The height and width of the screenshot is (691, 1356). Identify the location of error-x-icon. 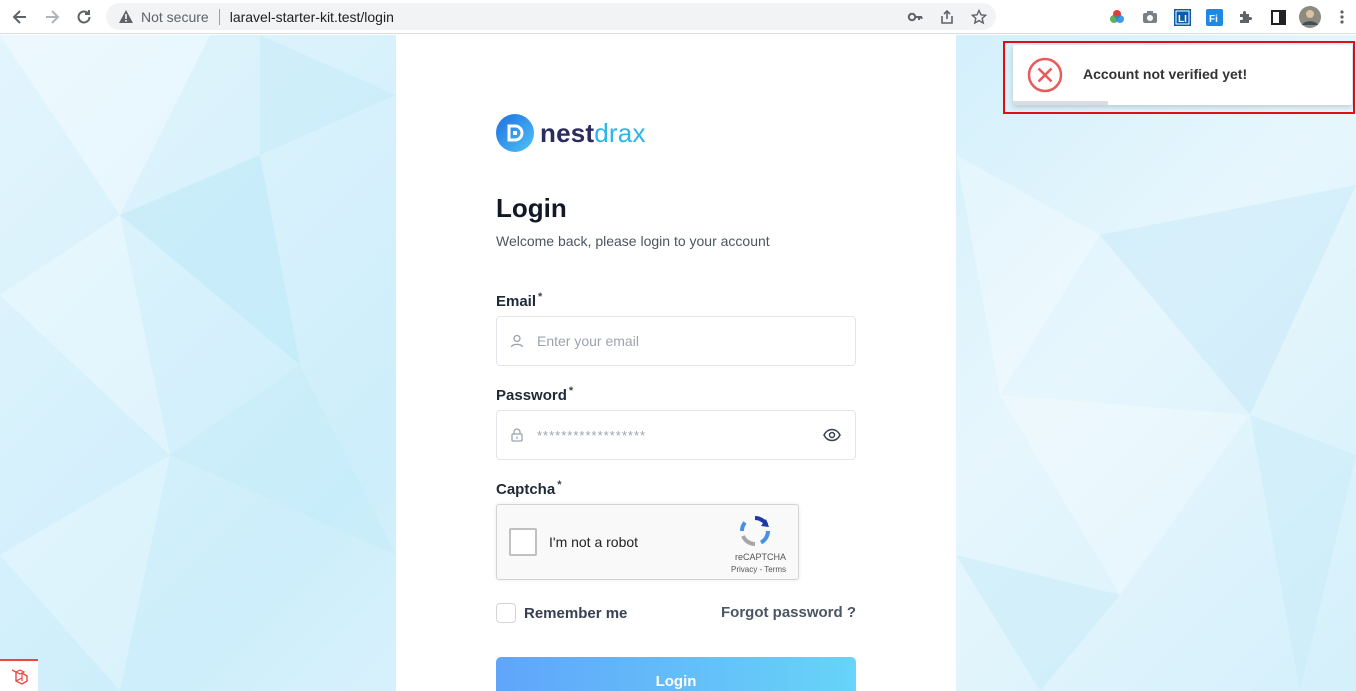
(1045, 77).